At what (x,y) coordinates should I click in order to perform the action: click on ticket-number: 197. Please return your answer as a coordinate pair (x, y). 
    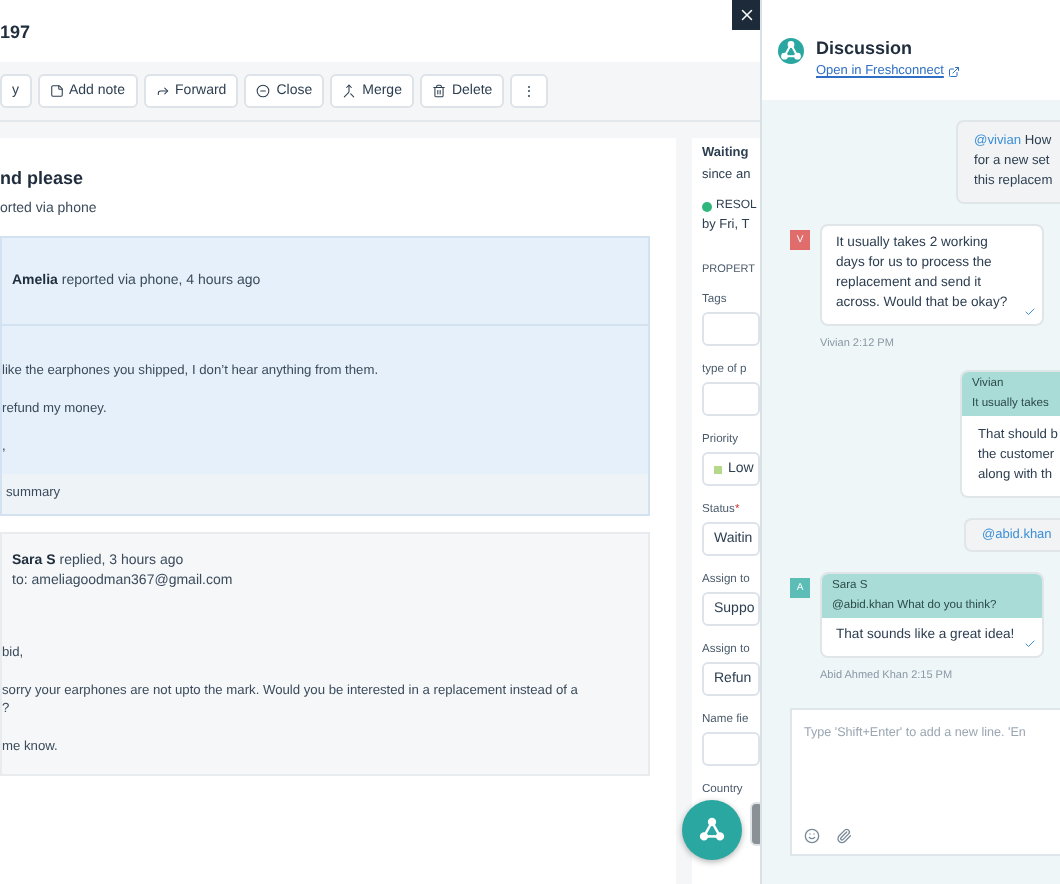
    Looking at the image, I should click on (15, 31).